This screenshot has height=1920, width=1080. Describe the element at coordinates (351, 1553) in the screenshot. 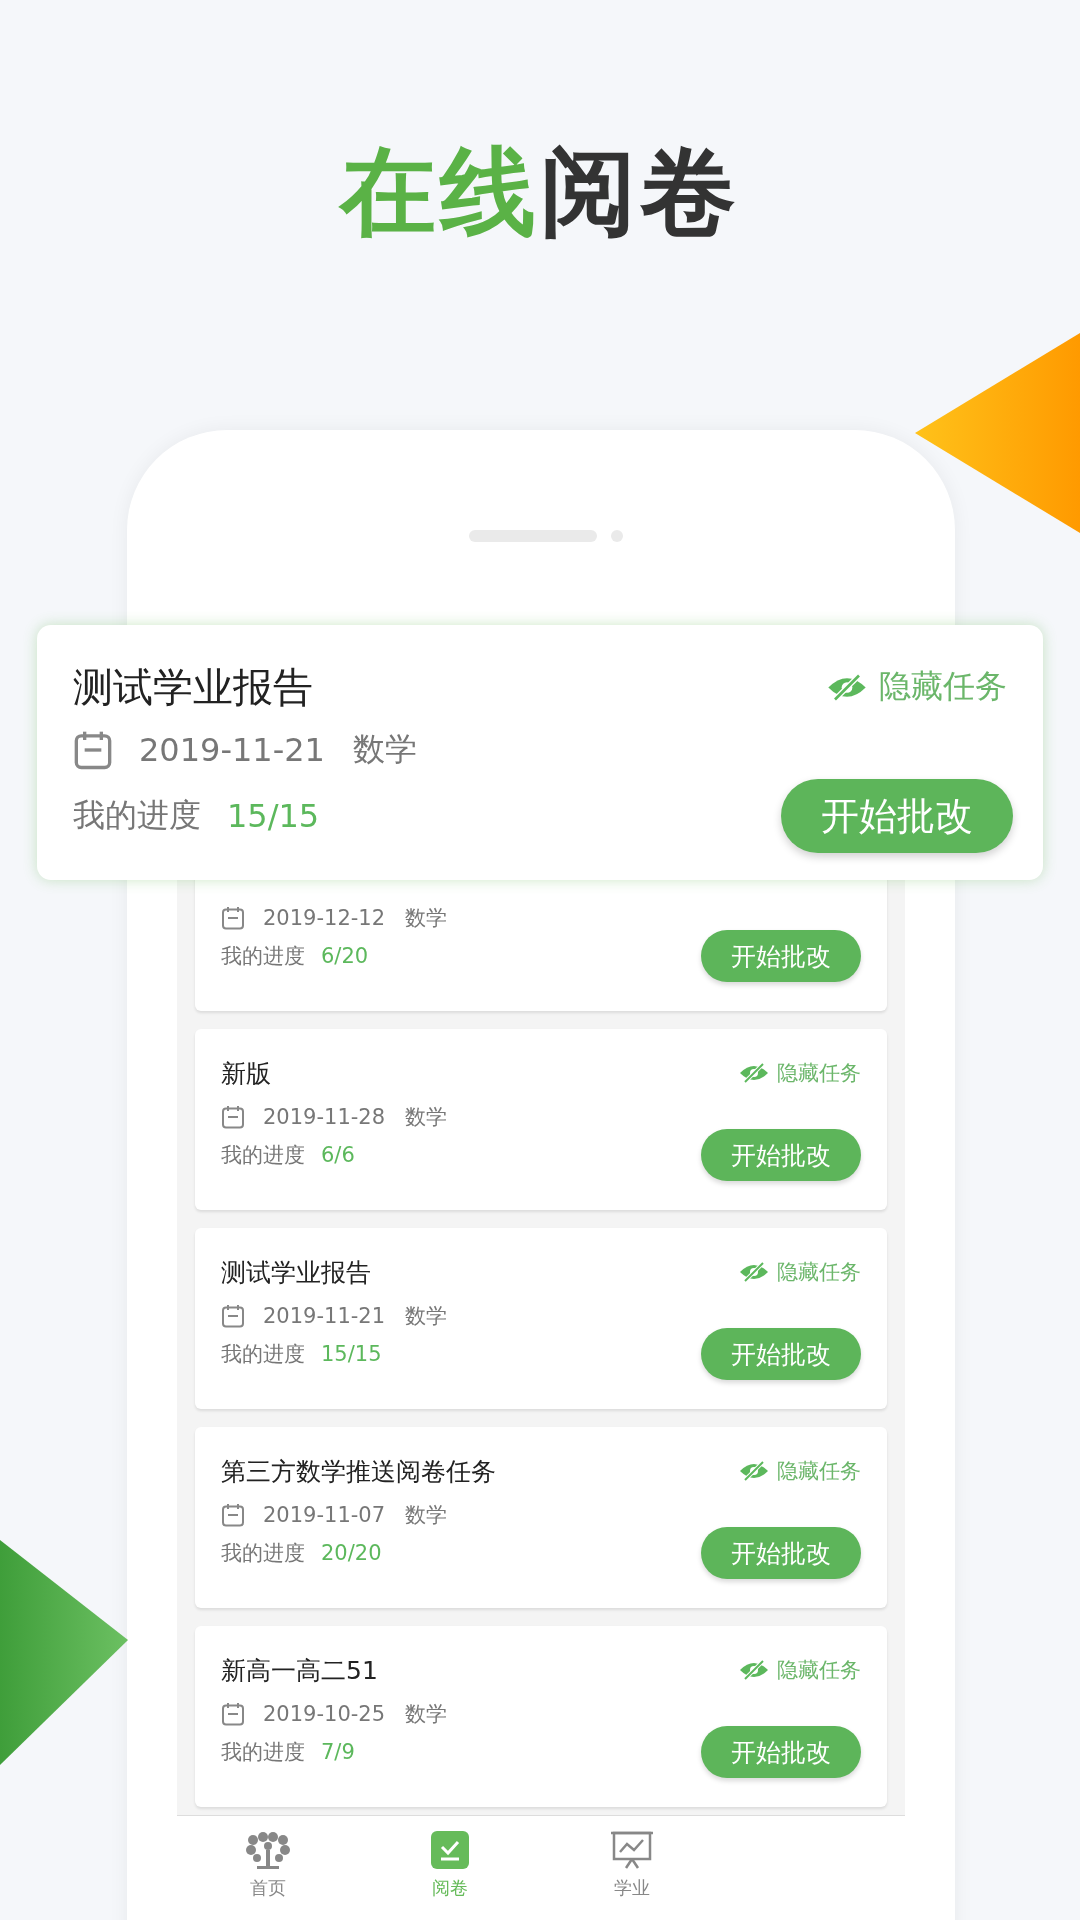

I see `progress-value: 20/20` at that location.